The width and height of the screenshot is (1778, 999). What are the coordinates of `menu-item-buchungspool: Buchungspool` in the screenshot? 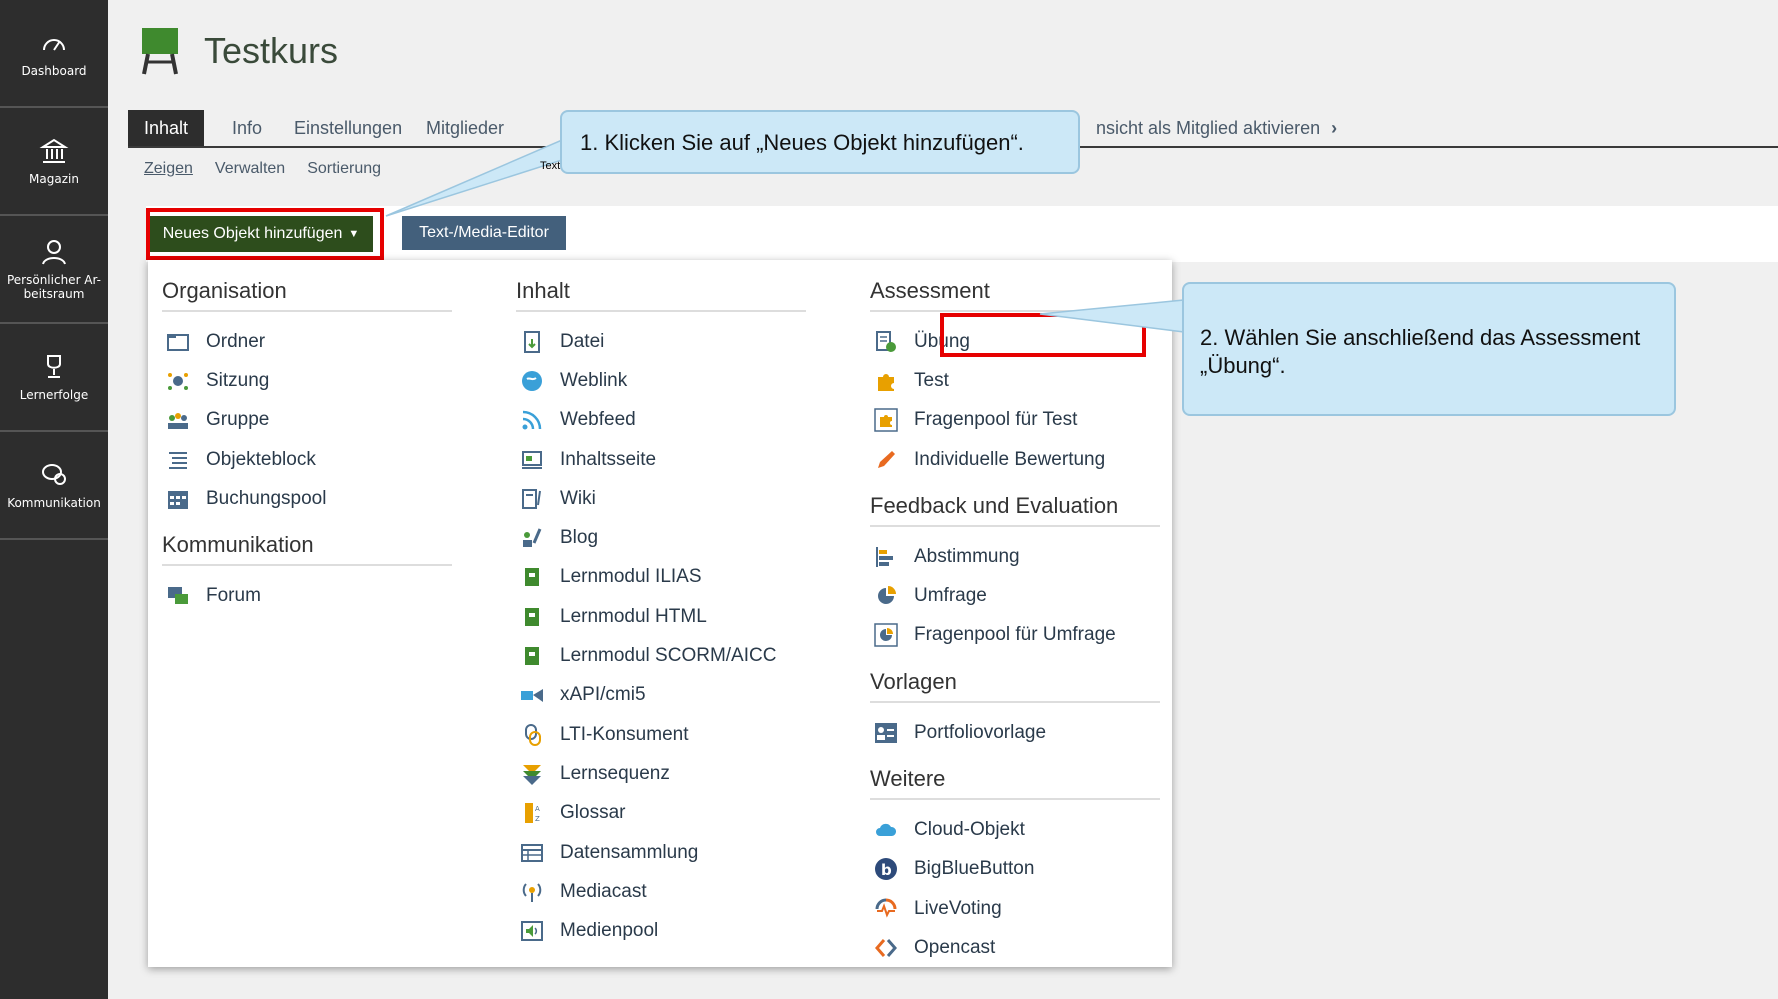 It's located at (307, 498).